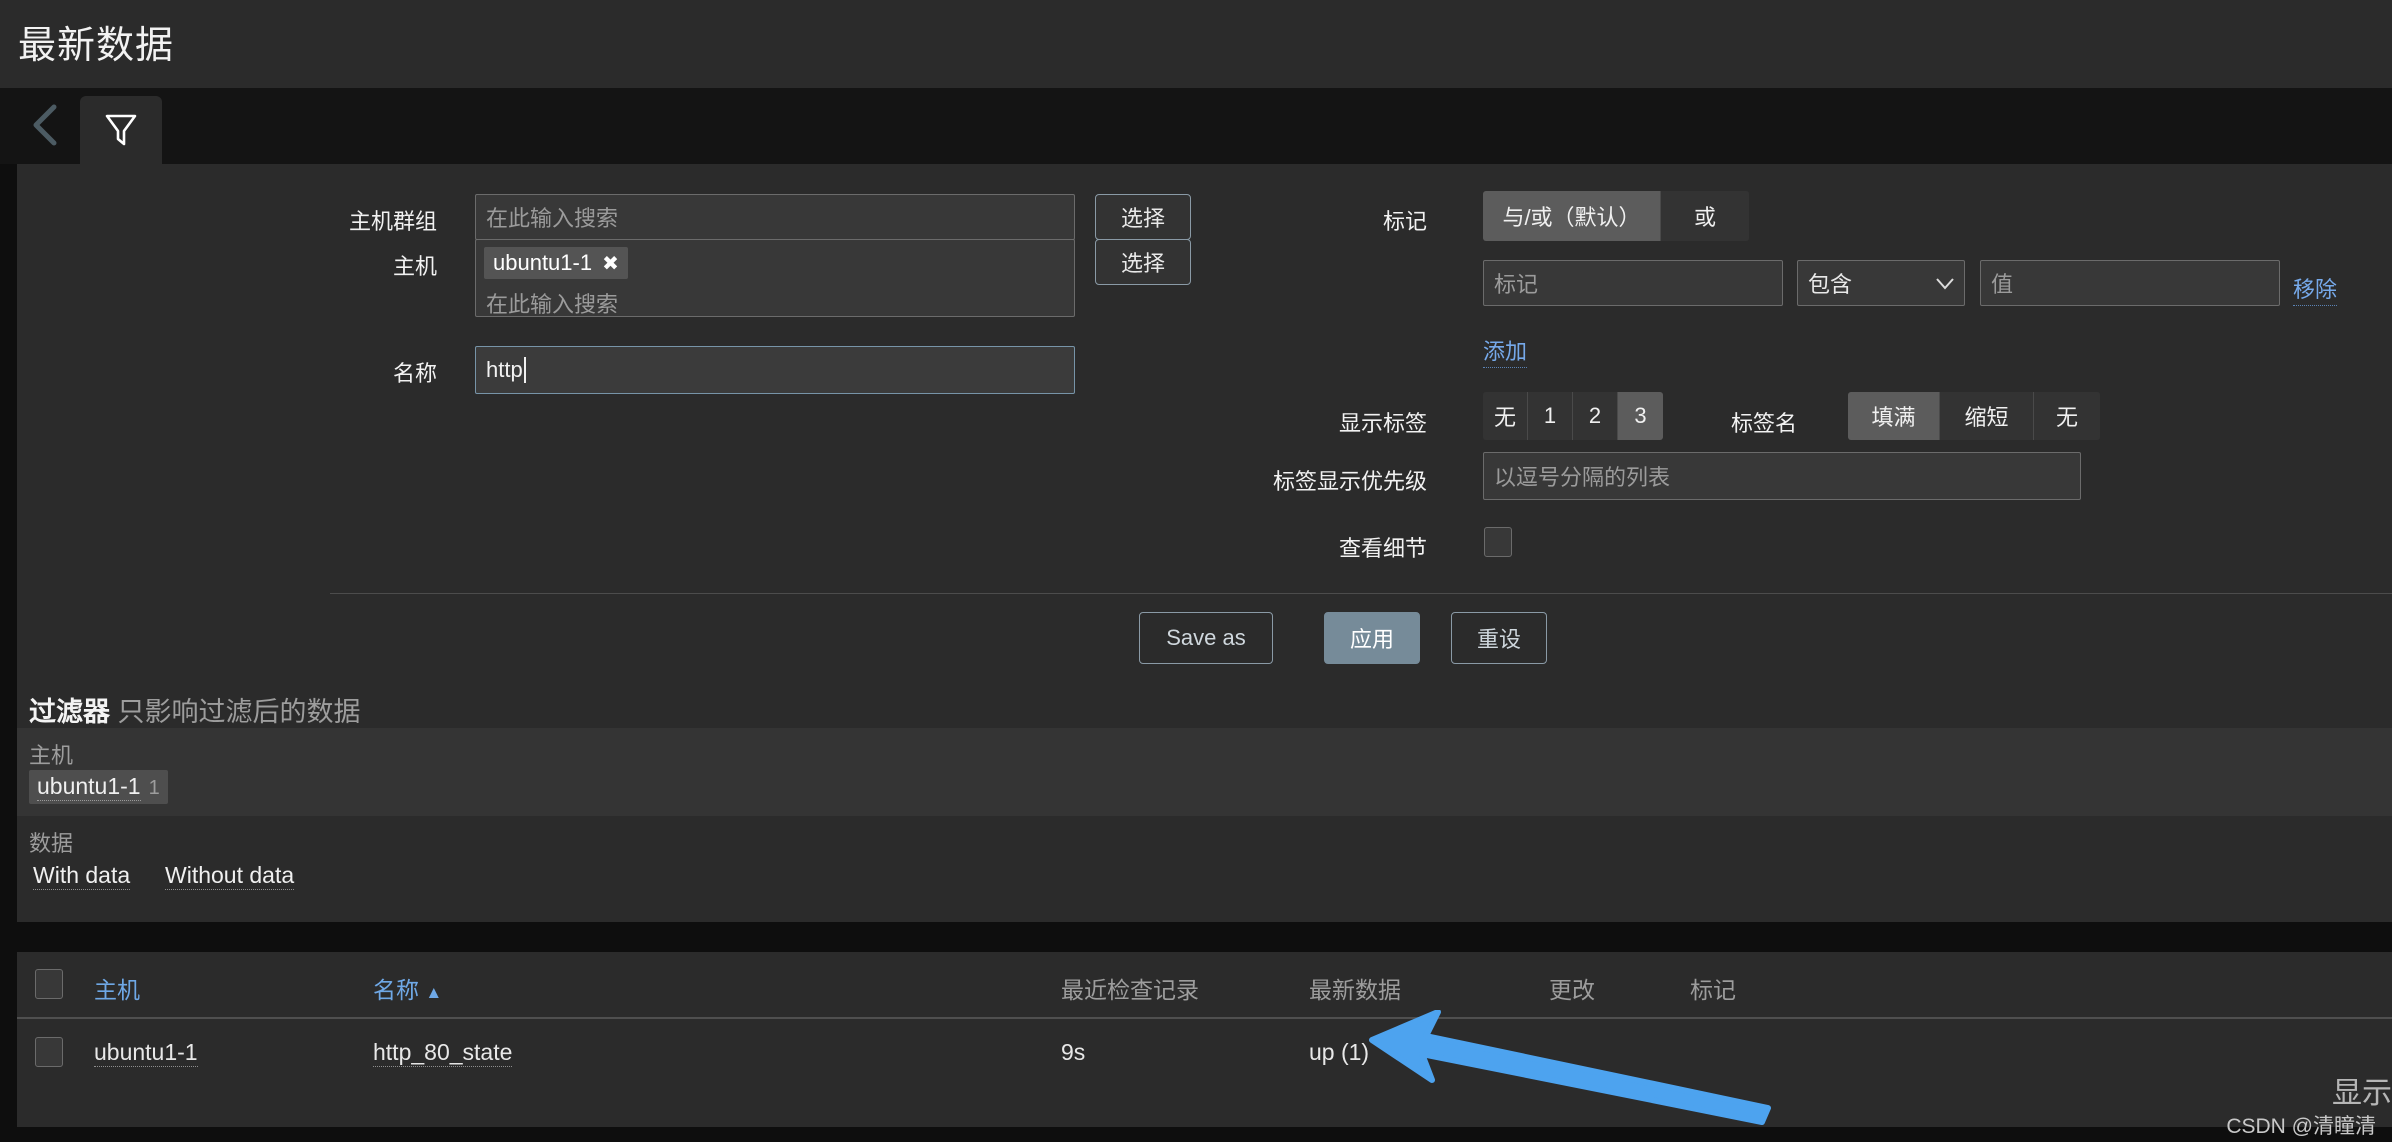  Describe the element at coordinates (443, 1053) in the screenshot. I see `row-name: http_80_state` at that location.